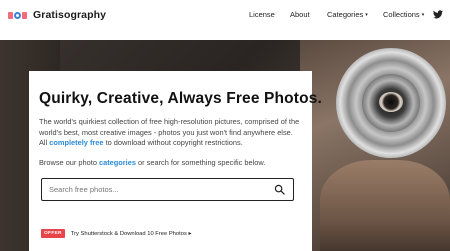 The image size is (450, 251). I want to click on nav-categories-dropdown: Categories ▾, so click(347, 14).